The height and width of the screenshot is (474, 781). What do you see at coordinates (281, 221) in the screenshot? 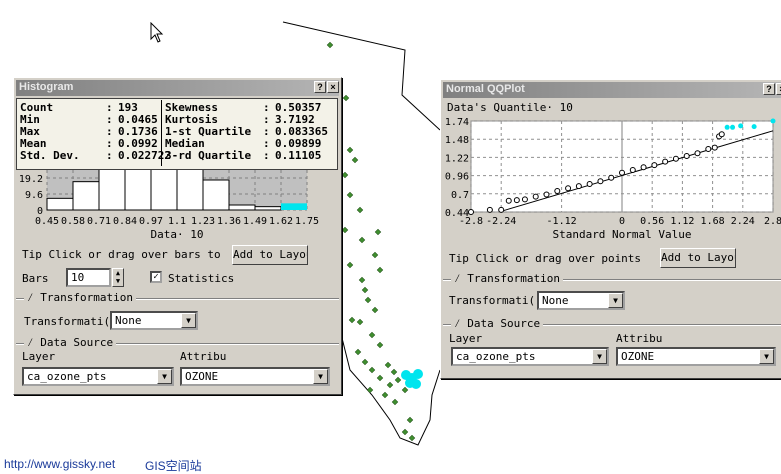
I see `x-tick-label: 1.62` at bounding box center [281, 221].